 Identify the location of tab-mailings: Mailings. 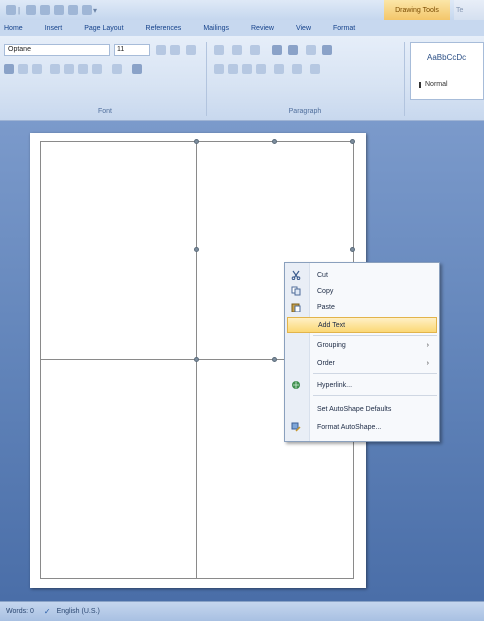
(216, 28).